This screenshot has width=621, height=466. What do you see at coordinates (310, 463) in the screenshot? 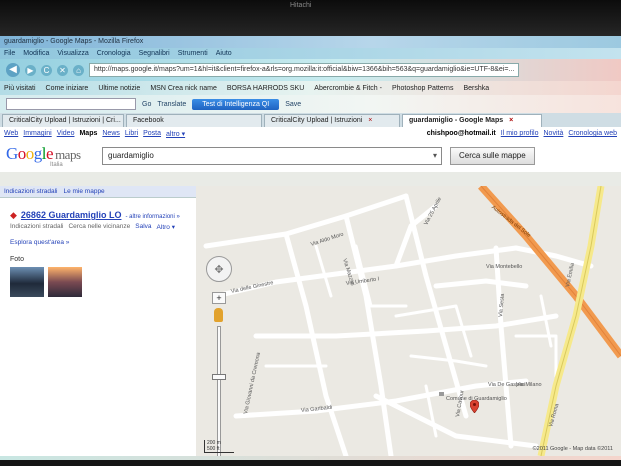
I see `monitor-bezel-bottom` at bounding box center [310, 463].